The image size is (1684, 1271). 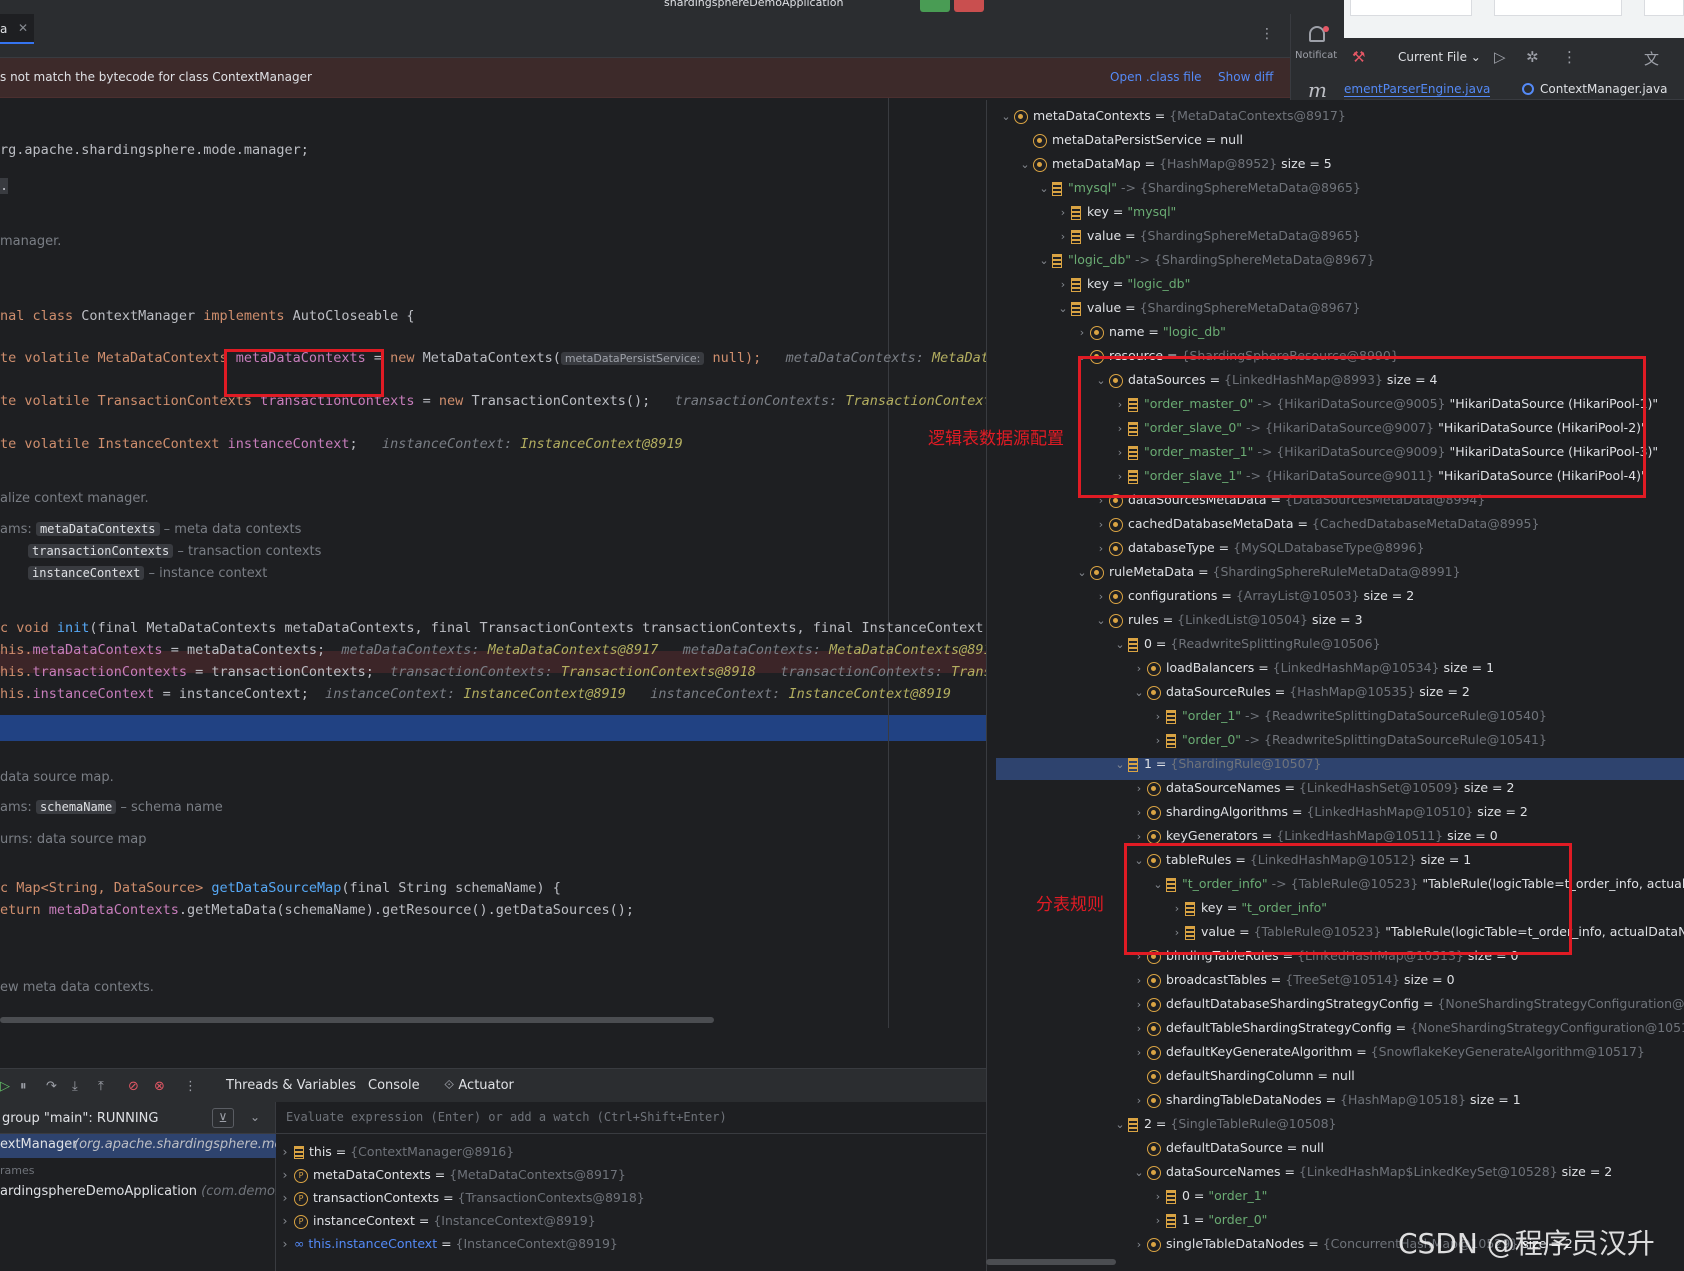 I want to click on notifications-panel: Notificat m, so click(x=1317, y=58).